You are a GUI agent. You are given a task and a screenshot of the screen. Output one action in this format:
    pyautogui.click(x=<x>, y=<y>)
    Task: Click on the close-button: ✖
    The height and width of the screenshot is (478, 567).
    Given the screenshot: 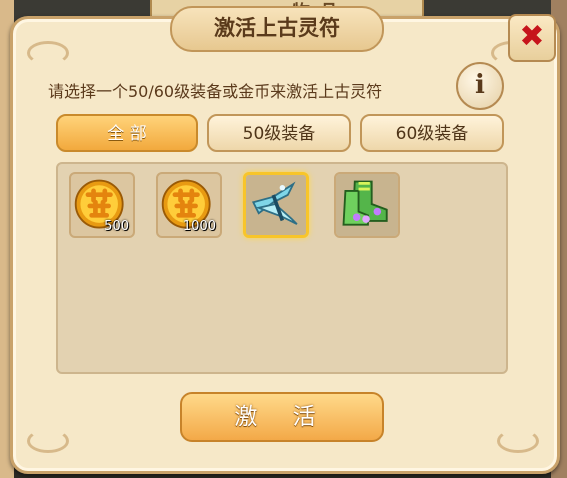 What is the action you would take?
    pyautogui.click(x=532, y=38)
    